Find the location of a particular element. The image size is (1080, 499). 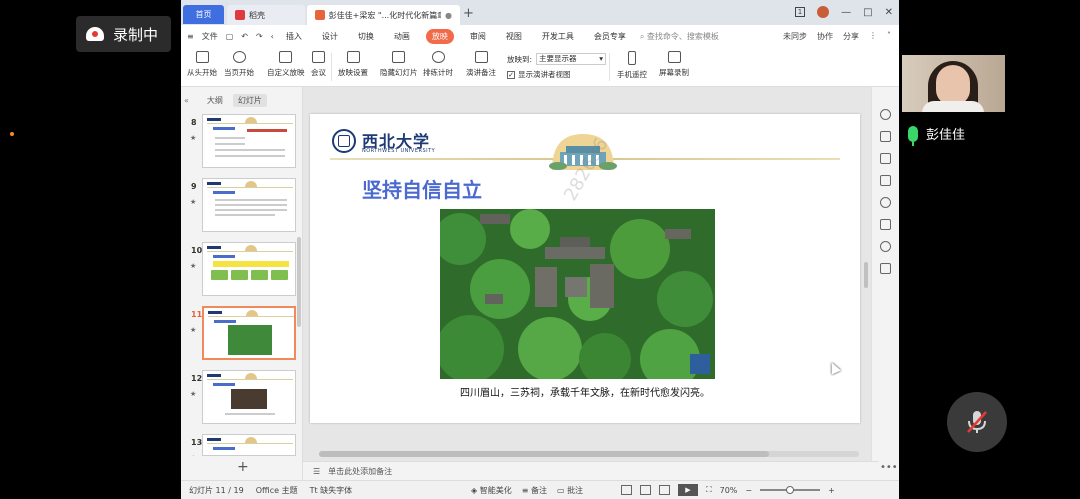

tab-home: 首页 is located at coordinates (203, 14).